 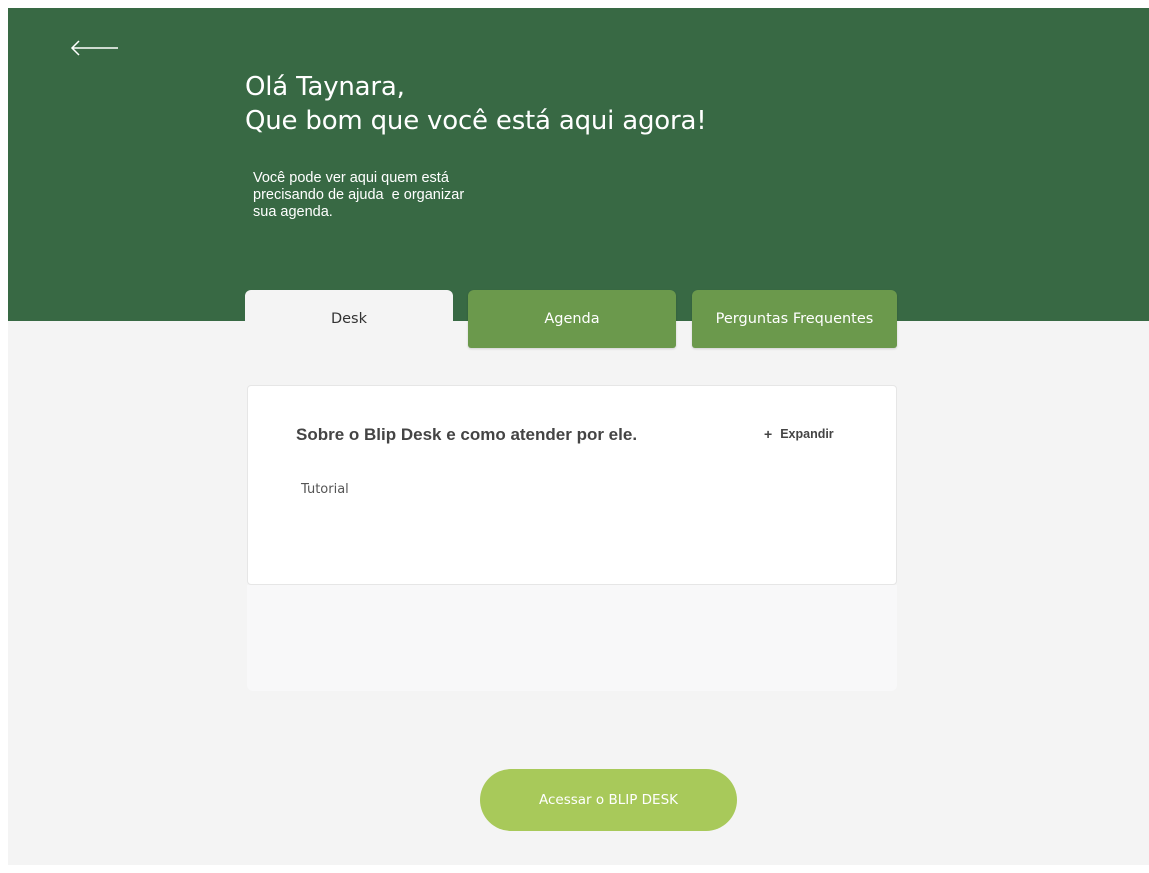 I want to click on tab-perguntas-frequentes-label: Perguntas Frequentes, so click(x=794, y=319).